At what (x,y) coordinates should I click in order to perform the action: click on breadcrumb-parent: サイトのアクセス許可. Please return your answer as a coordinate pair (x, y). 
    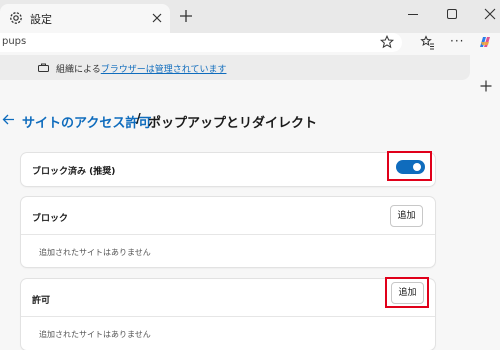
    Looking at the image, I should click on (86, 121).